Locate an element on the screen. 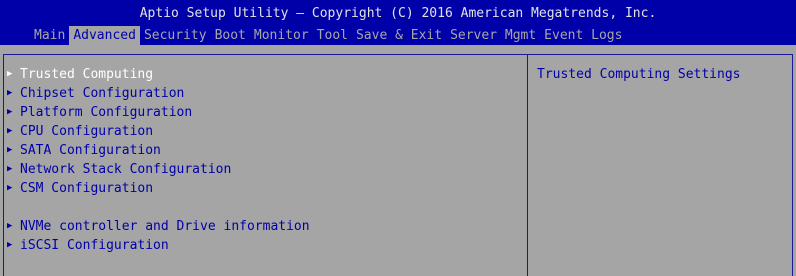 The image size is (796, 276). menu-item-label: Network Stack Configuration is located at coordinates (126, 169).